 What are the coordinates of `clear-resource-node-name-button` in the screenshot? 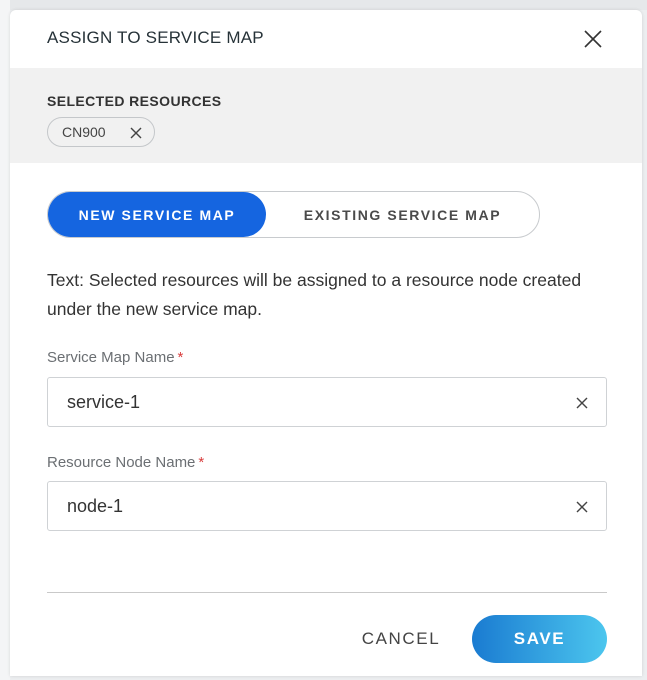 It's located at (582, 507).